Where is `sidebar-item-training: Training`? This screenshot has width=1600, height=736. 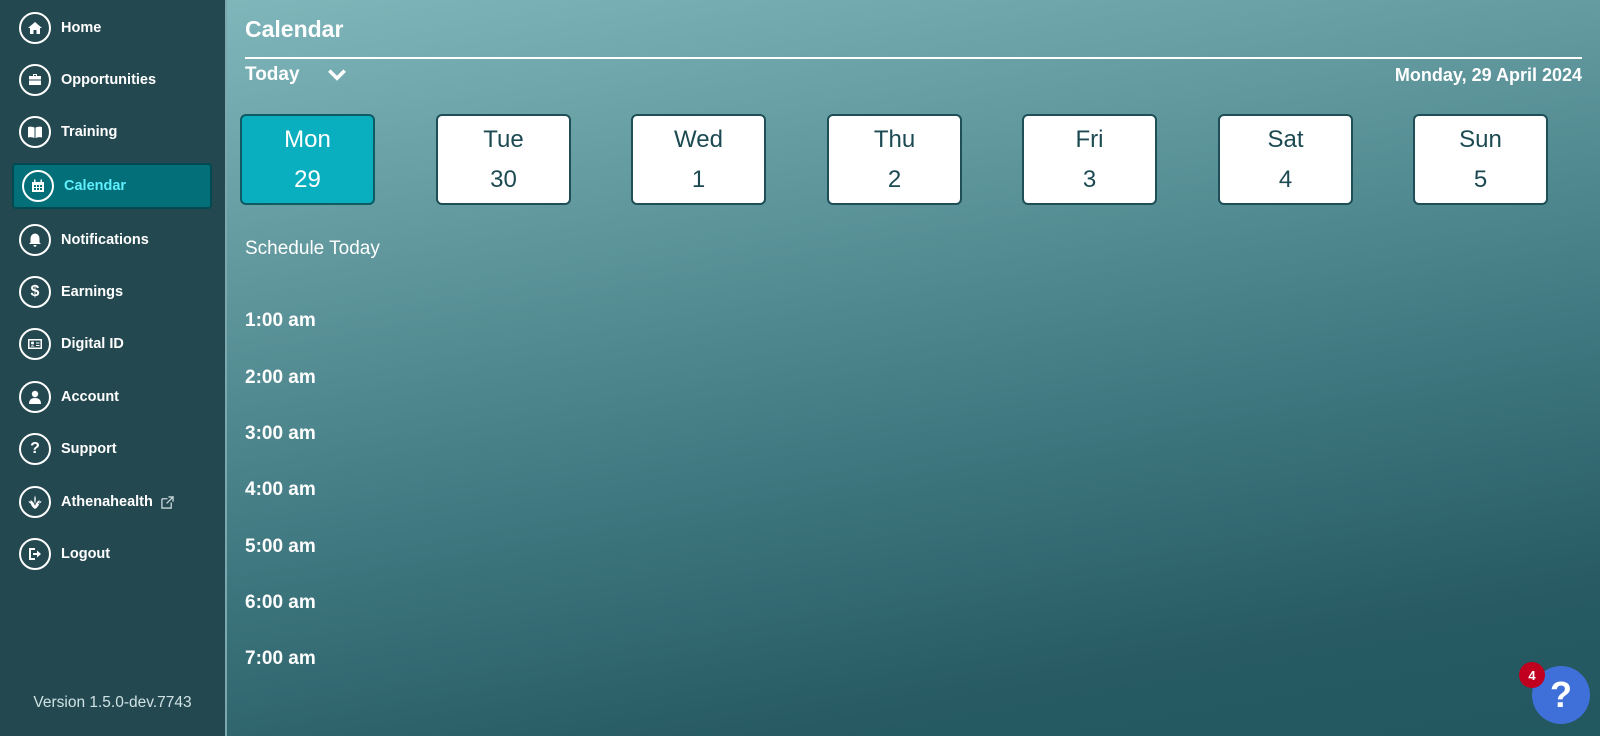
sidebar-item-training: Training is located at coordinates (112, 132).